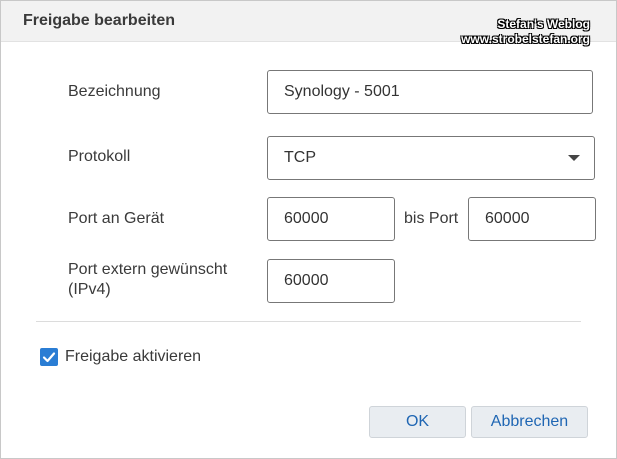 The image size is (617, 459). Describe the element at coordinates (148, 269) in the screenshot. I see `port-extern-label-line-1: Port extern gewünscht` at that location.